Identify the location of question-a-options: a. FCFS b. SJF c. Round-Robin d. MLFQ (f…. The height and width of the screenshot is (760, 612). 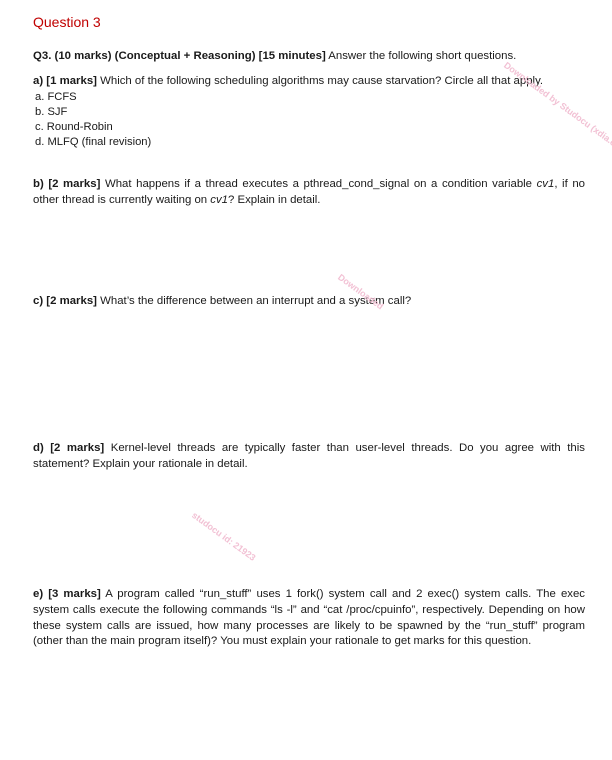
(309, 120).